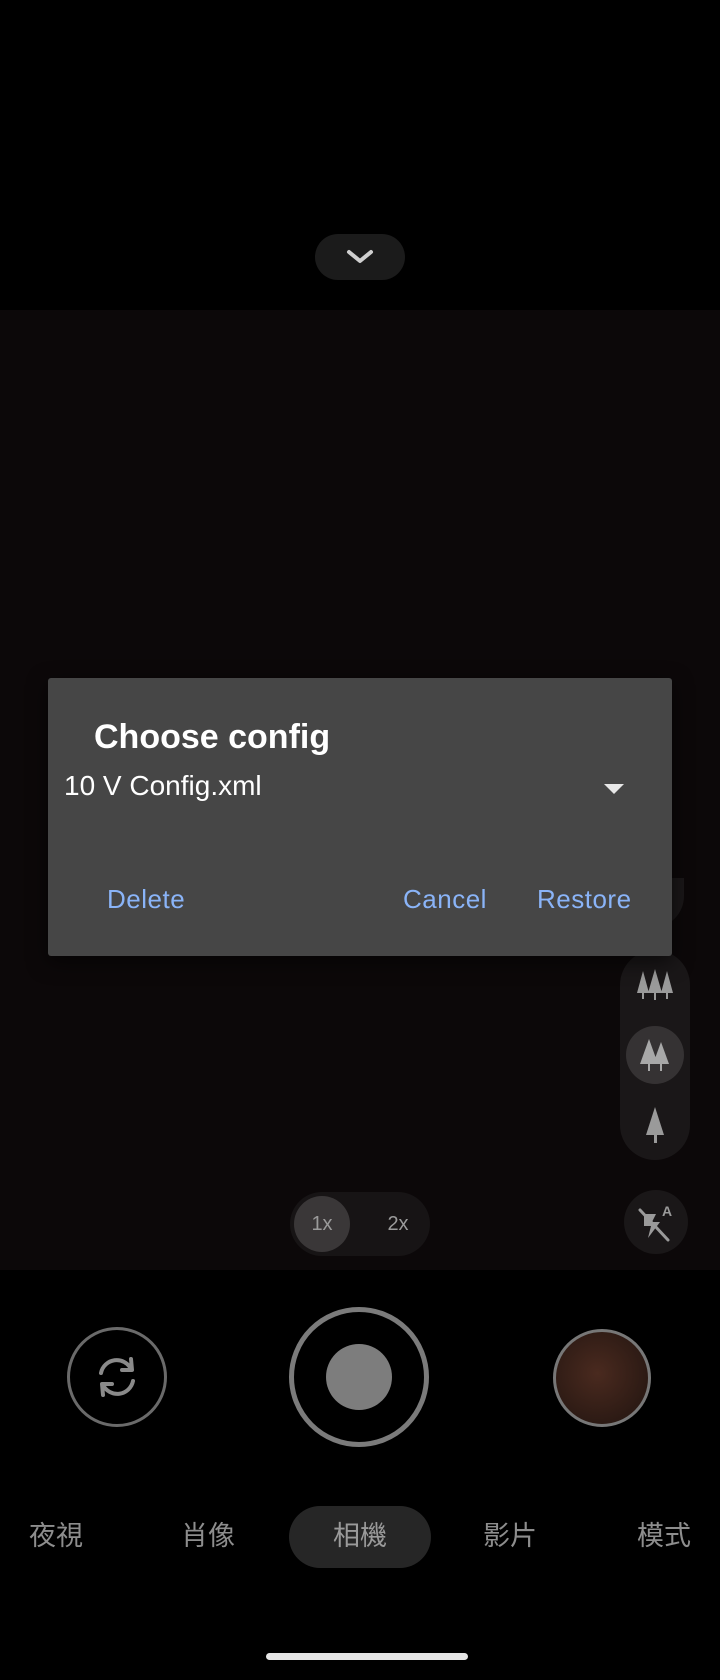 The height and width of the screenshot is (1680, 720). I want to click on shutter-inner, so click(359, 1377).